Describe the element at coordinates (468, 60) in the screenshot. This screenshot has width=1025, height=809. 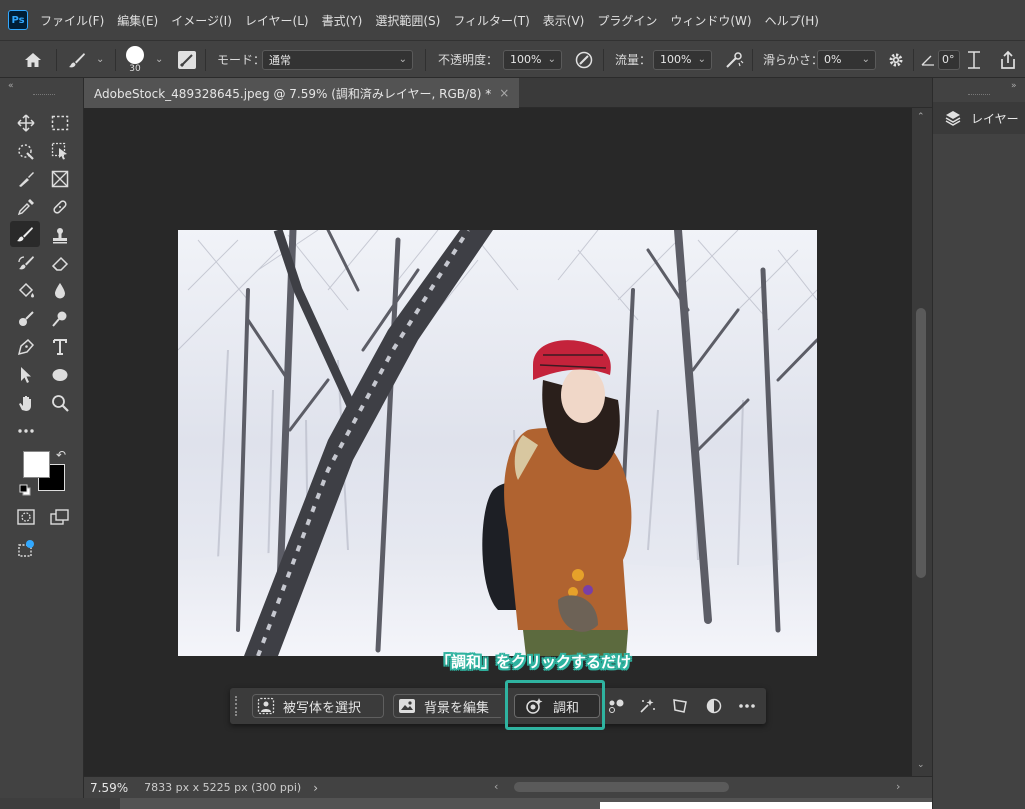
I see `opacity-label: 不透明度：` at that location.